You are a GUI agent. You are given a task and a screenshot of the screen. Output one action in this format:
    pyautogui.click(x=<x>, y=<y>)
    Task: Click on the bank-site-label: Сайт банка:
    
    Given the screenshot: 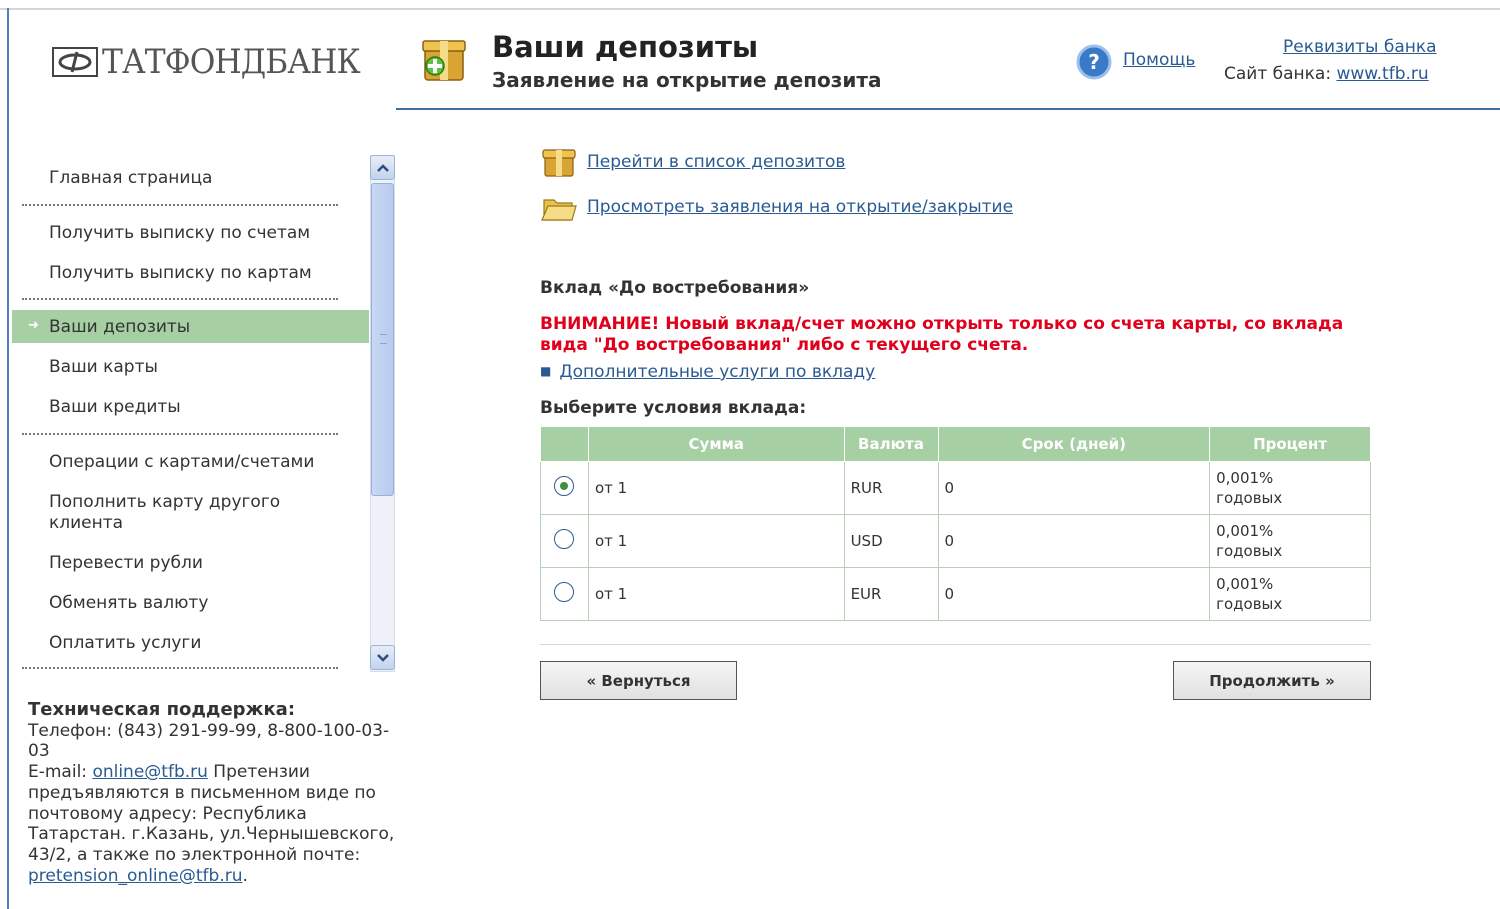 What is the action you would take?
    pyautogui.click(x=1280, y=74)
    